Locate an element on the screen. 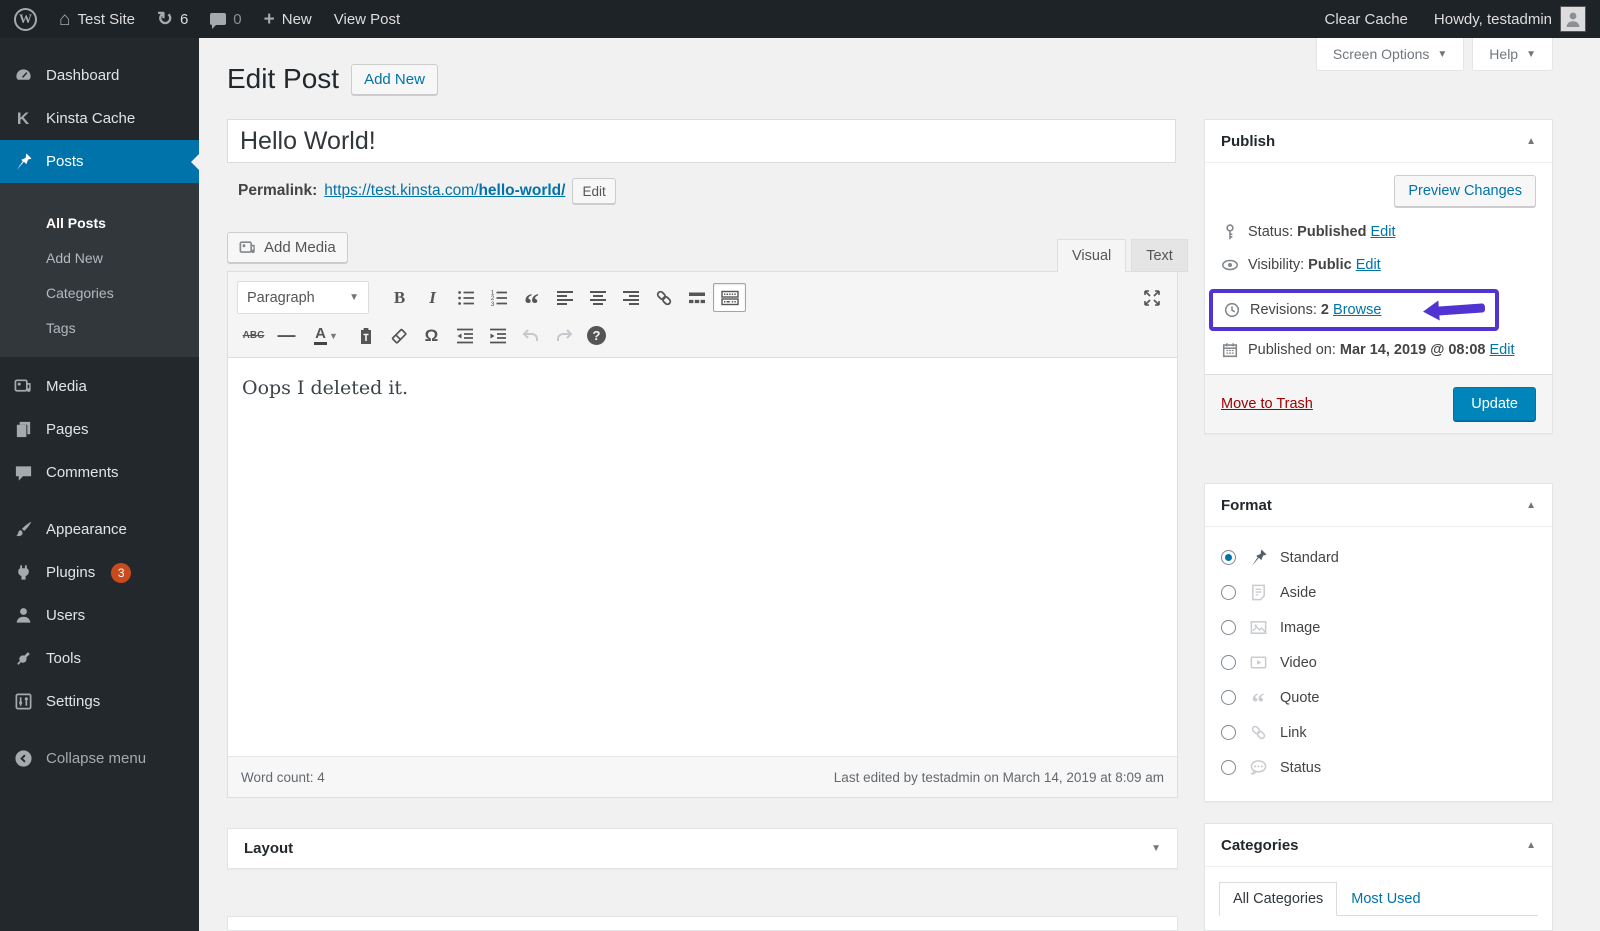 This screenshot has height=931, width=1600. radio-link is located at coordinates (1228, 732).